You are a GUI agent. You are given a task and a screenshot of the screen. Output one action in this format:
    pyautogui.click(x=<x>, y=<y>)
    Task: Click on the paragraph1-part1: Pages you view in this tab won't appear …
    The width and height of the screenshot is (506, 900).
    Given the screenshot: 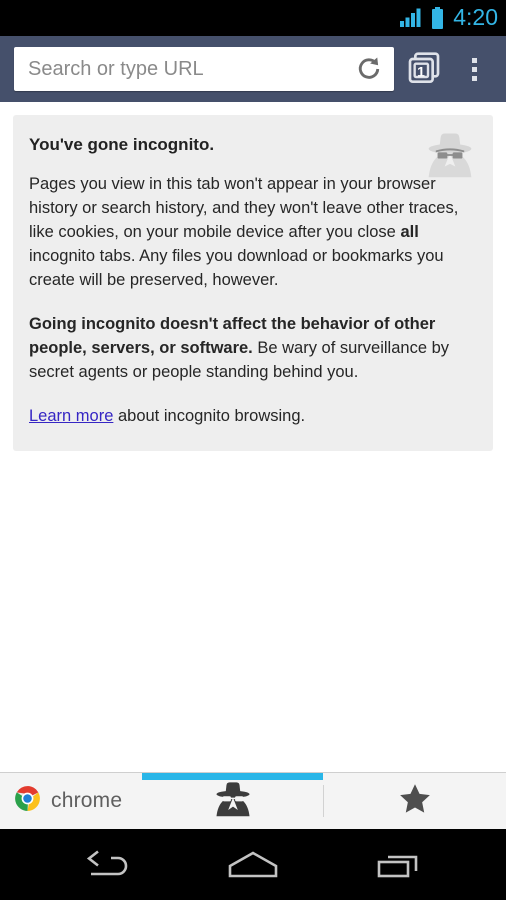 What is the action you would take?
    pyautogui.click(x=244, y=208)
    